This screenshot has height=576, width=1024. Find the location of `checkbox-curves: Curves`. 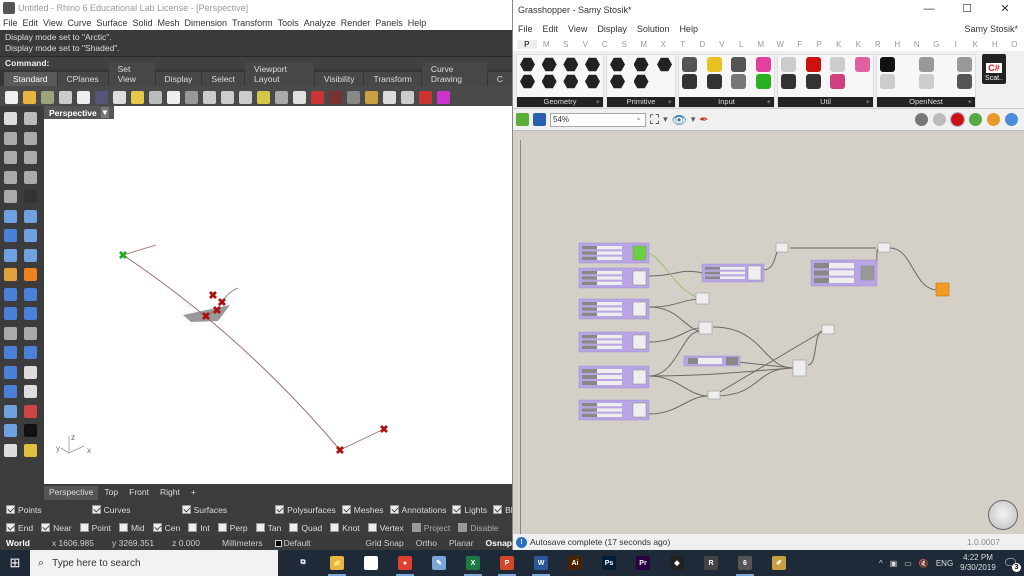

checkbox-curves: Curves is located at coordinates (108, 510).